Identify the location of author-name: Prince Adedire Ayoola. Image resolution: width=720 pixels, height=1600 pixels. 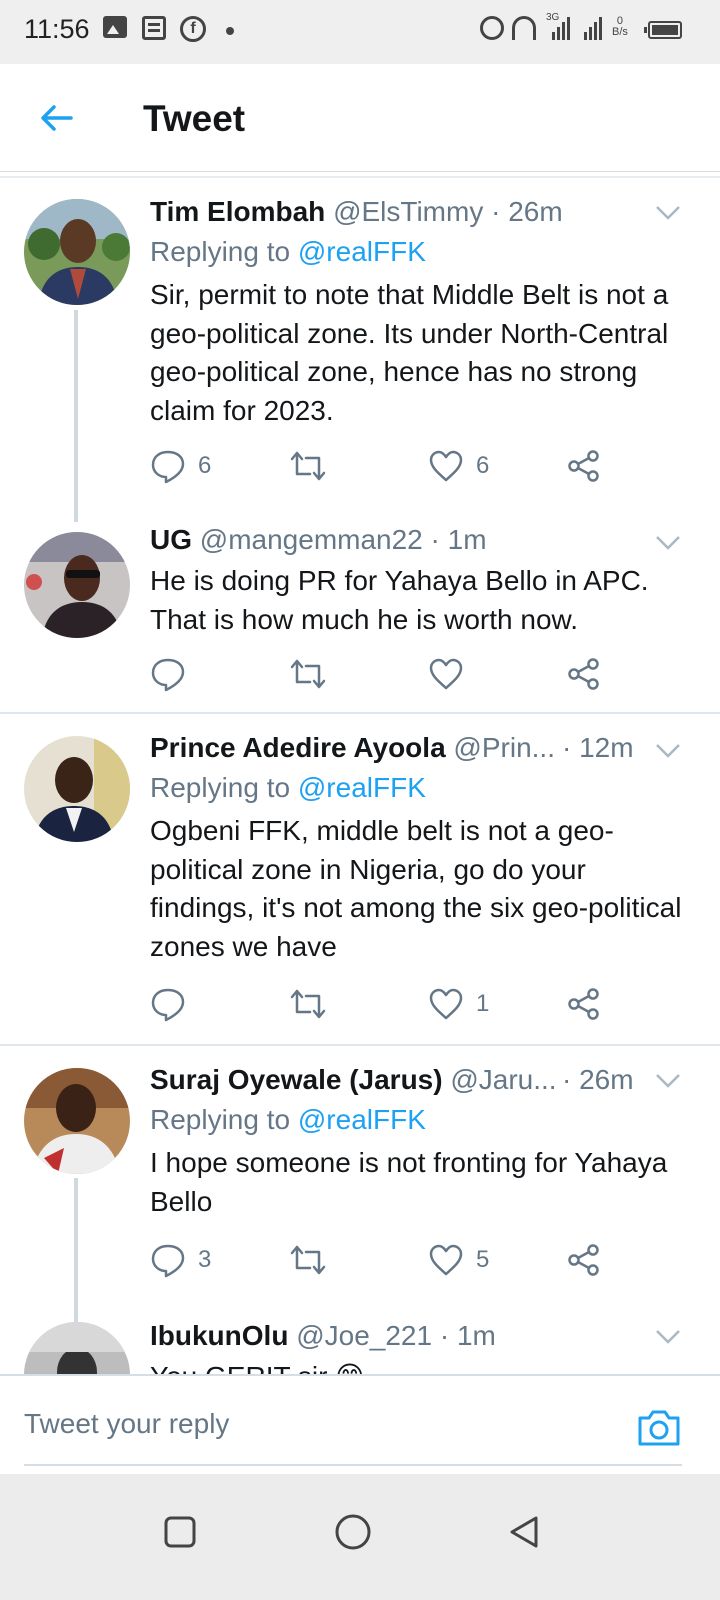
(298, 747).